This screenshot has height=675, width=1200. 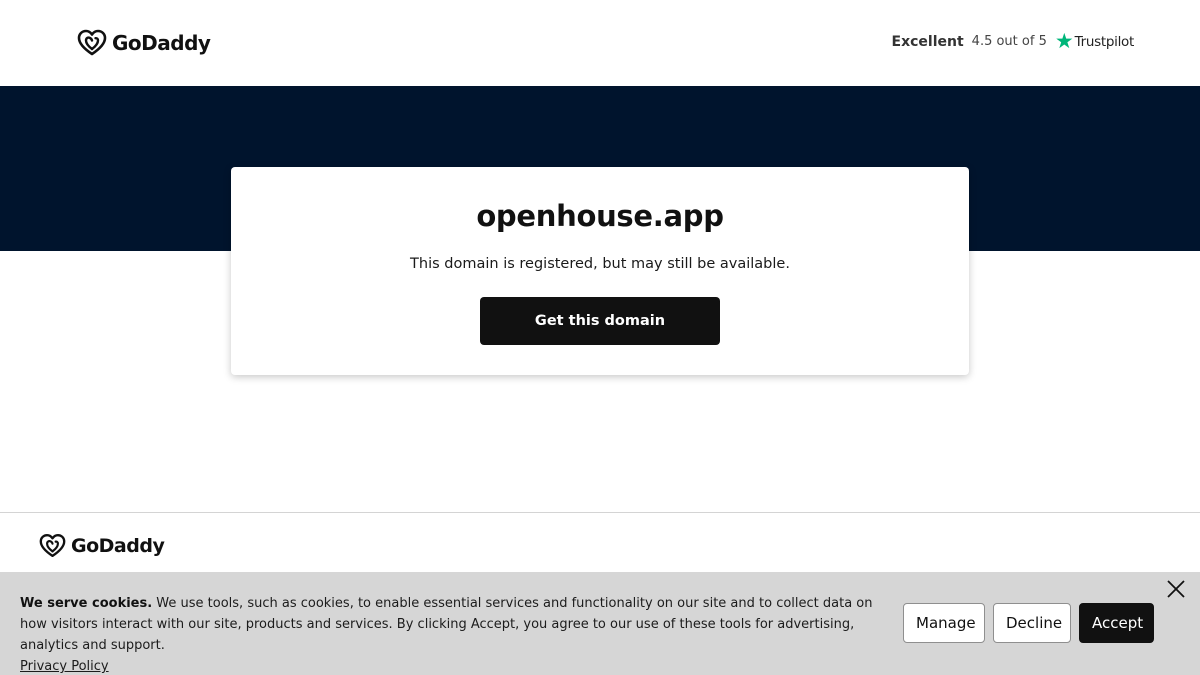 I want to click on cookie-actions: Manage Decline Accept, so click(x=1028, y=623).